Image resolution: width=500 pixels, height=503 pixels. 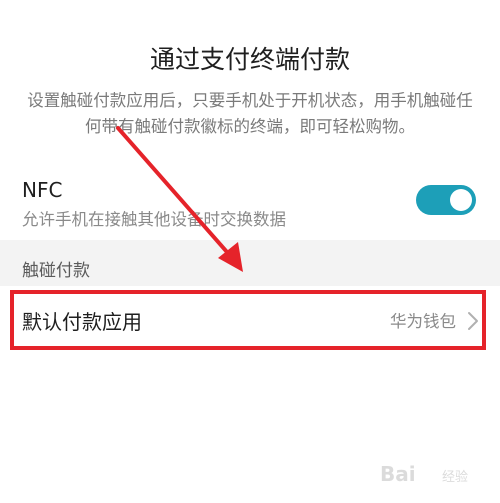 I want to click on page-title: 通过支付终端付款, so click(x=249, y=59).